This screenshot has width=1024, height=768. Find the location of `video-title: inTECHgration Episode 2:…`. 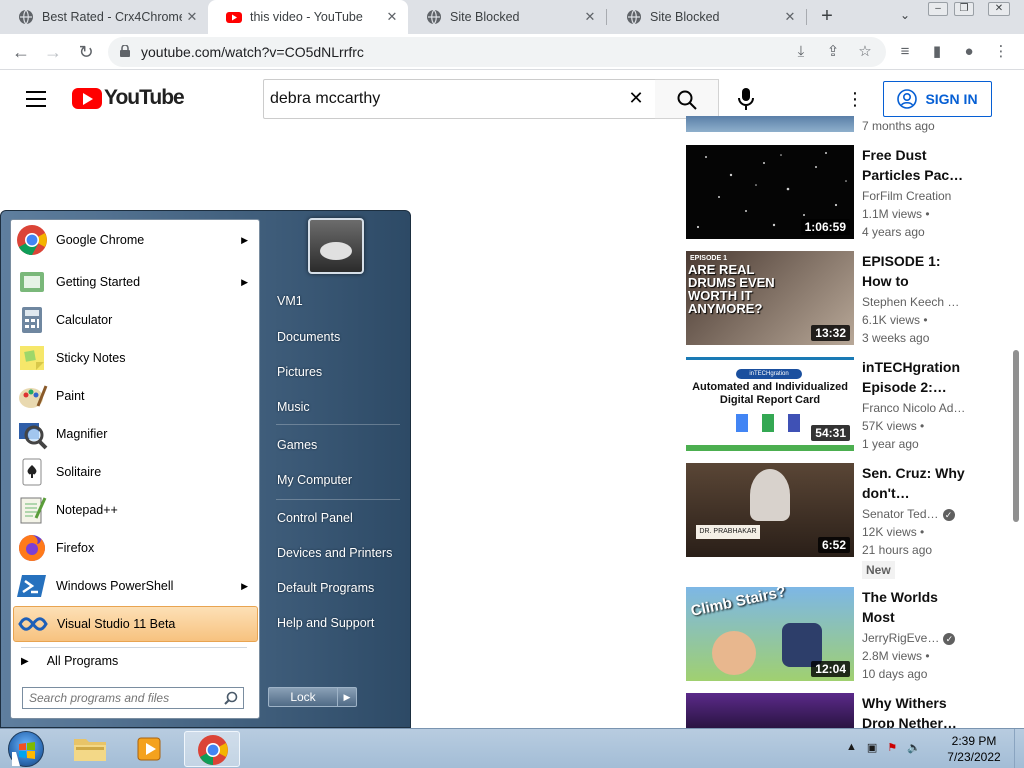

video-title: inTECHgration Episode 2:… is located at coordinates (914, 377).